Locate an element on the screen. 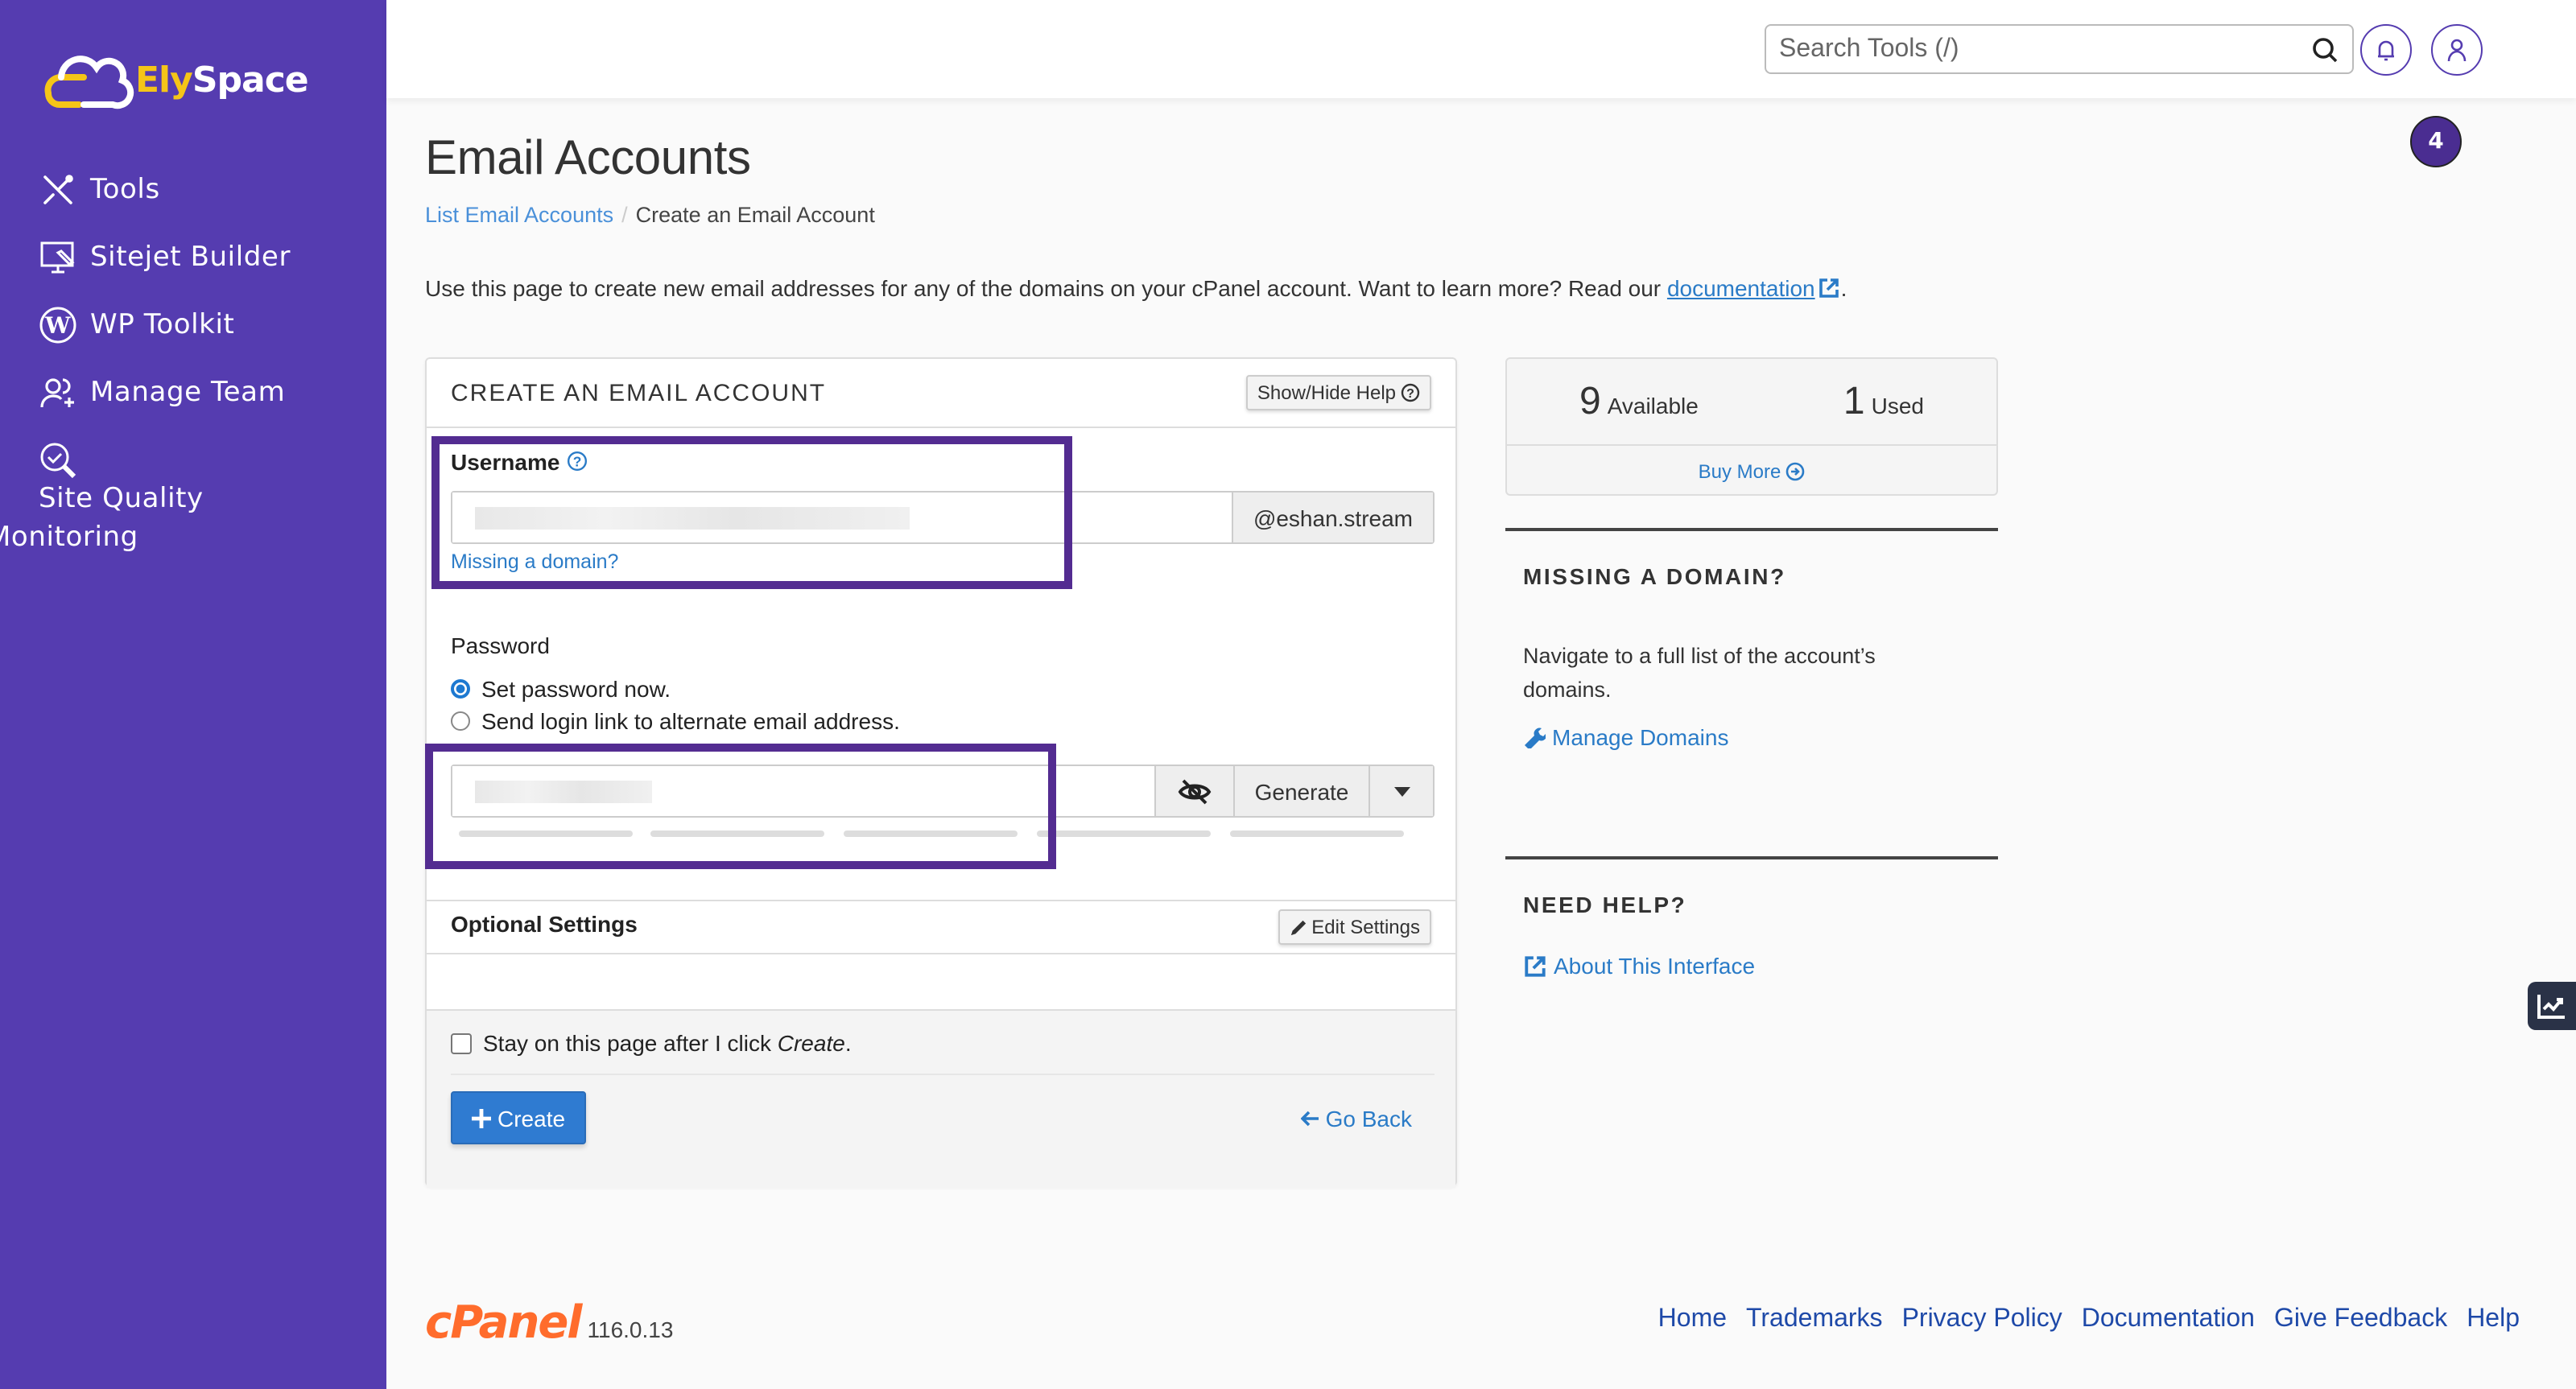 The height and width of the screenshot is (1389, 2576). top-bar is located at coordinates (1481, 49).